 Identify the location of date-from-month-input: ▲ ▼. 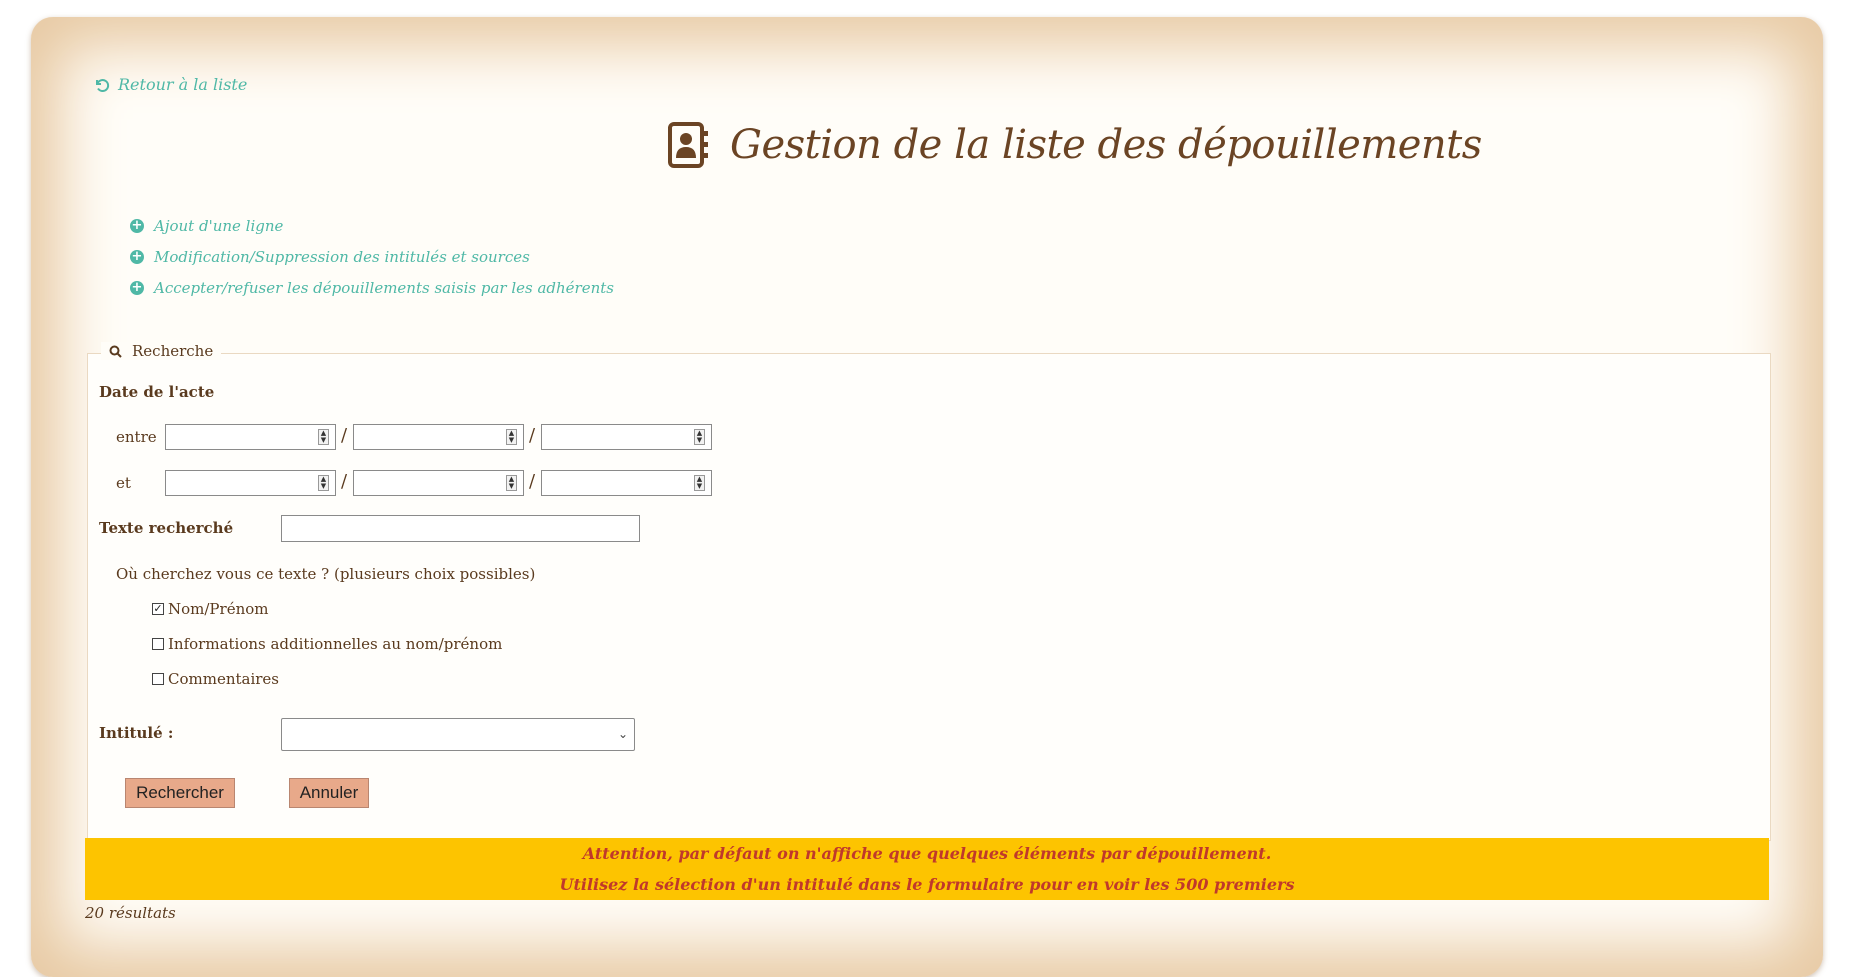
(438, 437).